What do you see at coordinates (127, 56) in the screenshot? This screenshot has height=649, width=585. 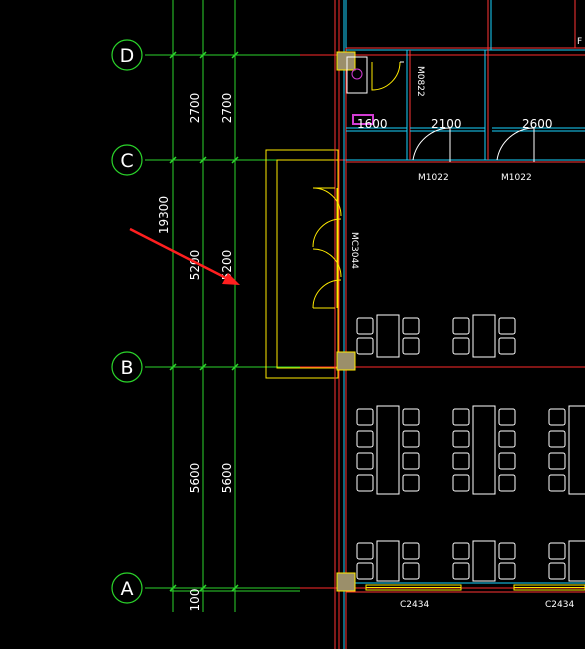 I see `axis-label-d: D` at bounding box center [127, 56].